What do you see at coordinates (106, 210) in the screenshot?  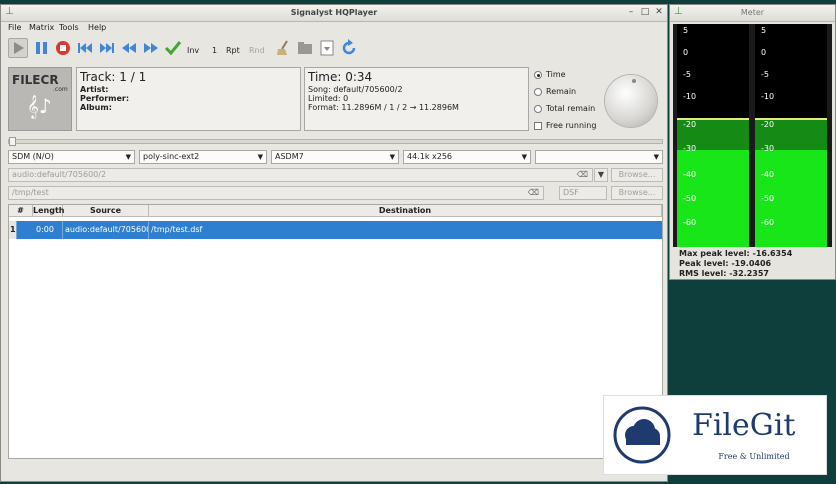 I see `header-source: Source` at bounding box center [106, 210].